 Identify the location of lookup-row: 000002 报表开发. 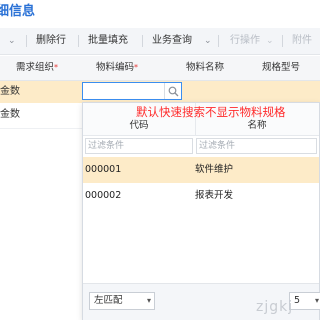
(201, 196).